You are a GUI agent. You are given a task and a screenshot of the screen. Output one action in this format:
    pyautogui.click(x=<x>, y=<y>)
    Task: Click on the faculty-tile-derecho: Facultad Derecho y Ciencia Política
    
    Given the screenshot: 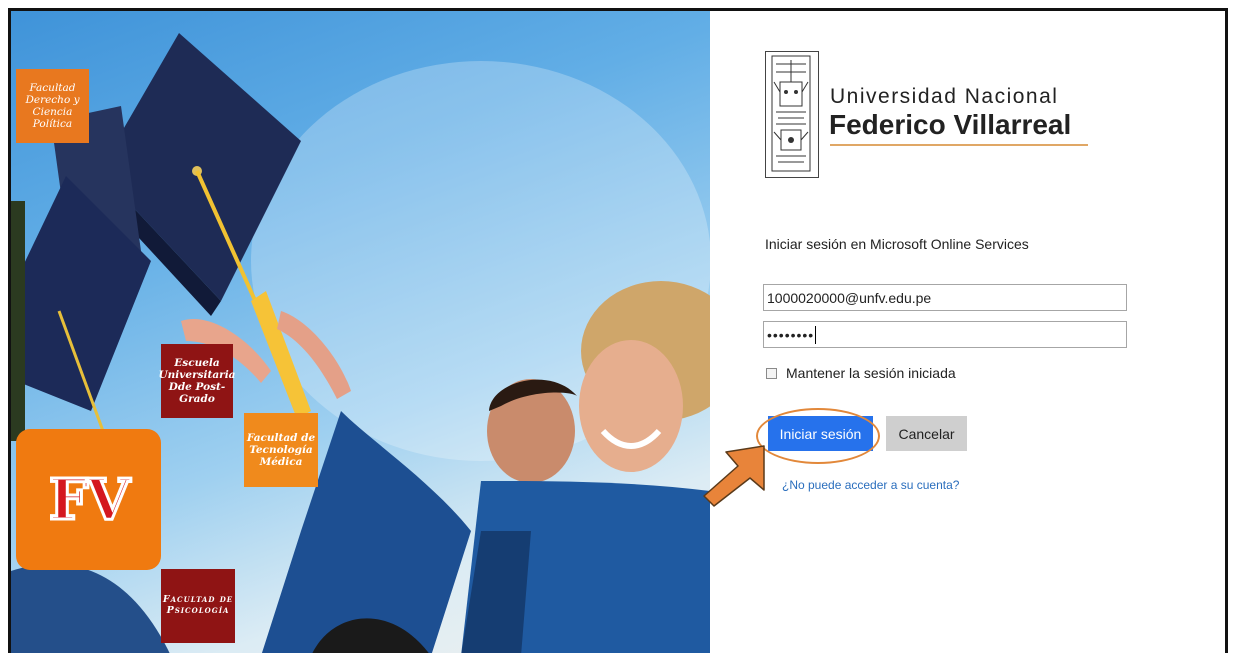 What is the action you would take?
    pyautogui.click(x=52, y=106)
    